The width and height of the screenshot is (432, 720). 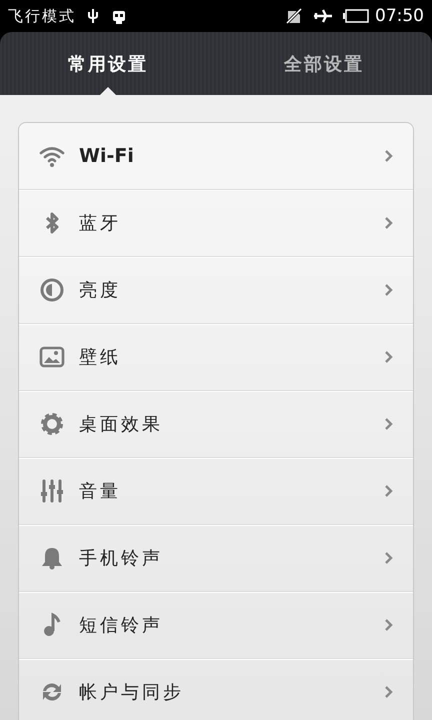 What do you see at coordinates (216, 625) in the screenshot?
I see `settings-item: 短信铃声` at bounding box center [216, 625].